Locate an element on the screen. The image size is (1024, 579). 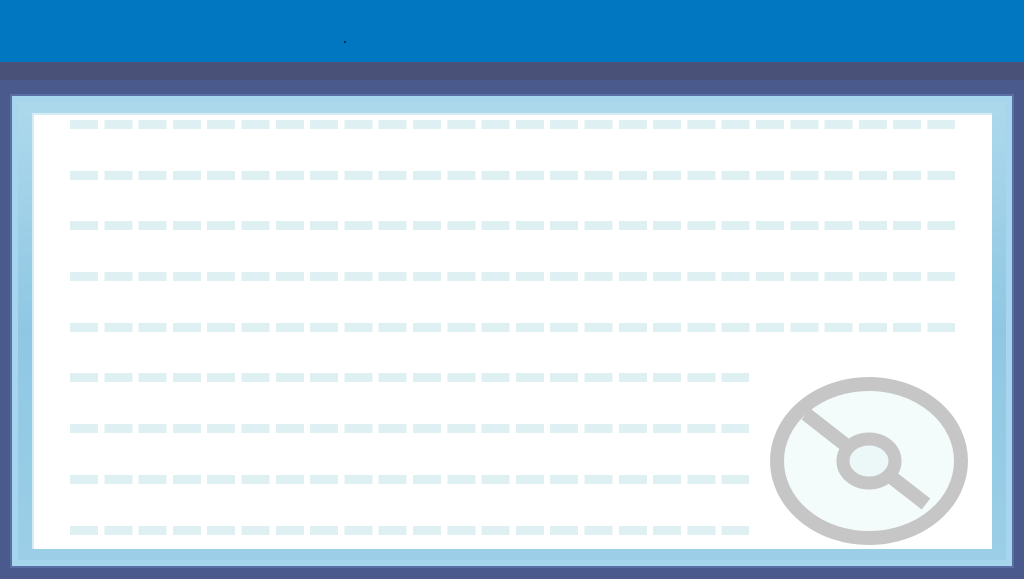
pokeball-icon is located at coordinates (869, 461).